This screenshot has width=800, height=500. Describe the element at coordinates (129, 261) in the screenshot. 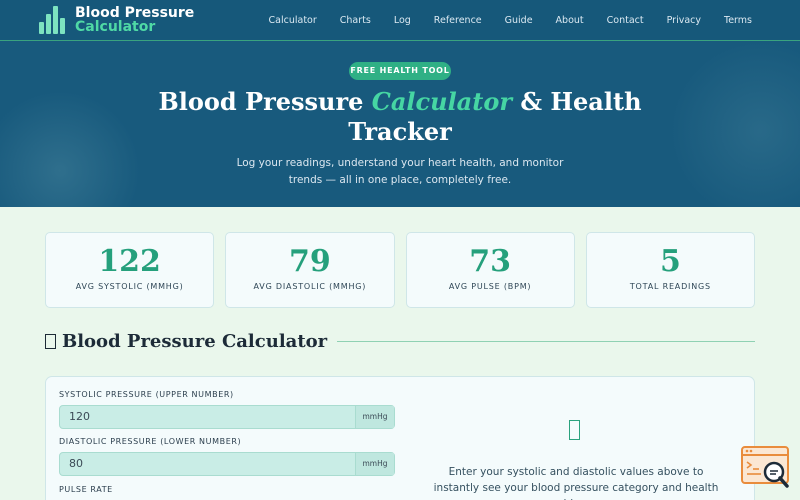

I see `stat-value: 122` at that location.